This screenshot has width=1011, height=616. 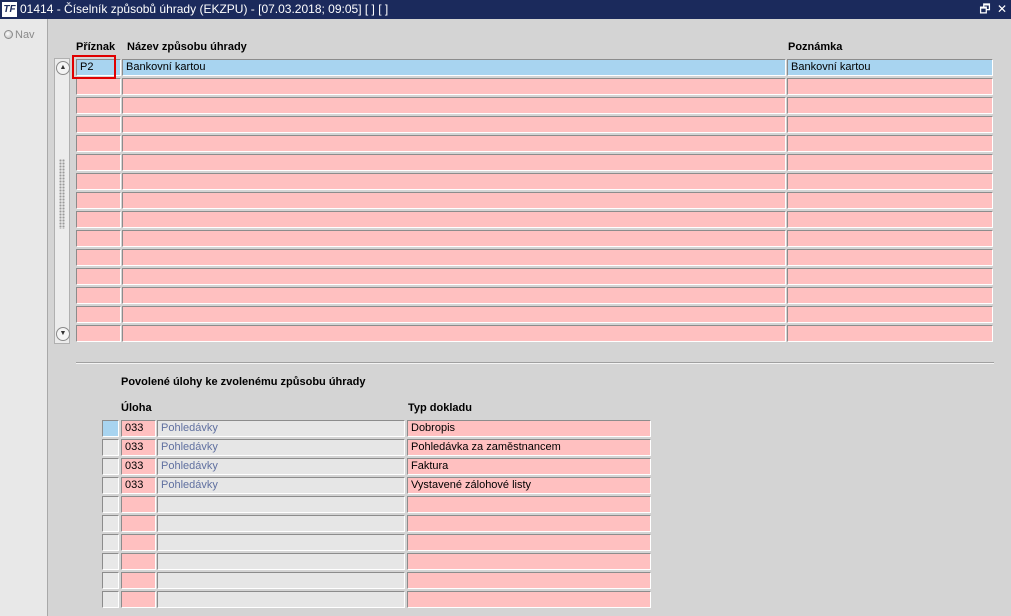 What do you see at coordinates (8, 34) in the screenshot?
I see `nav-radio-icon` at bounding box center [8, 34].